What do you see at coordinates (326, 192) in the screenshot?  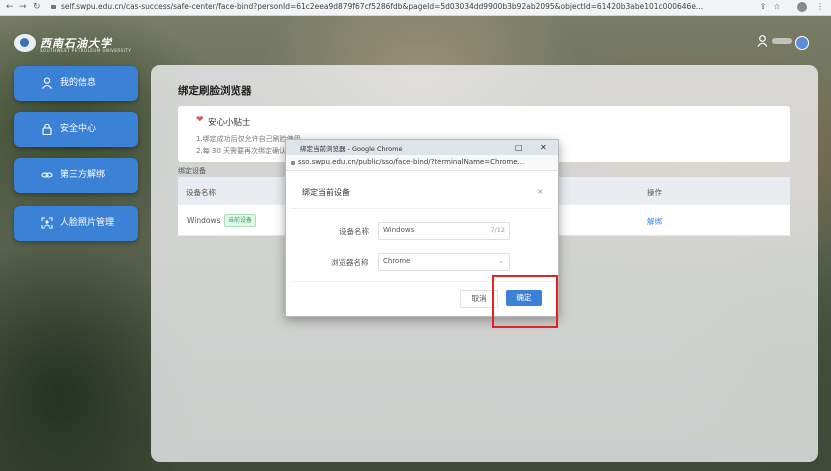 I see `dialog-title: 绑定当前设备` at bounding box center [326, 192].